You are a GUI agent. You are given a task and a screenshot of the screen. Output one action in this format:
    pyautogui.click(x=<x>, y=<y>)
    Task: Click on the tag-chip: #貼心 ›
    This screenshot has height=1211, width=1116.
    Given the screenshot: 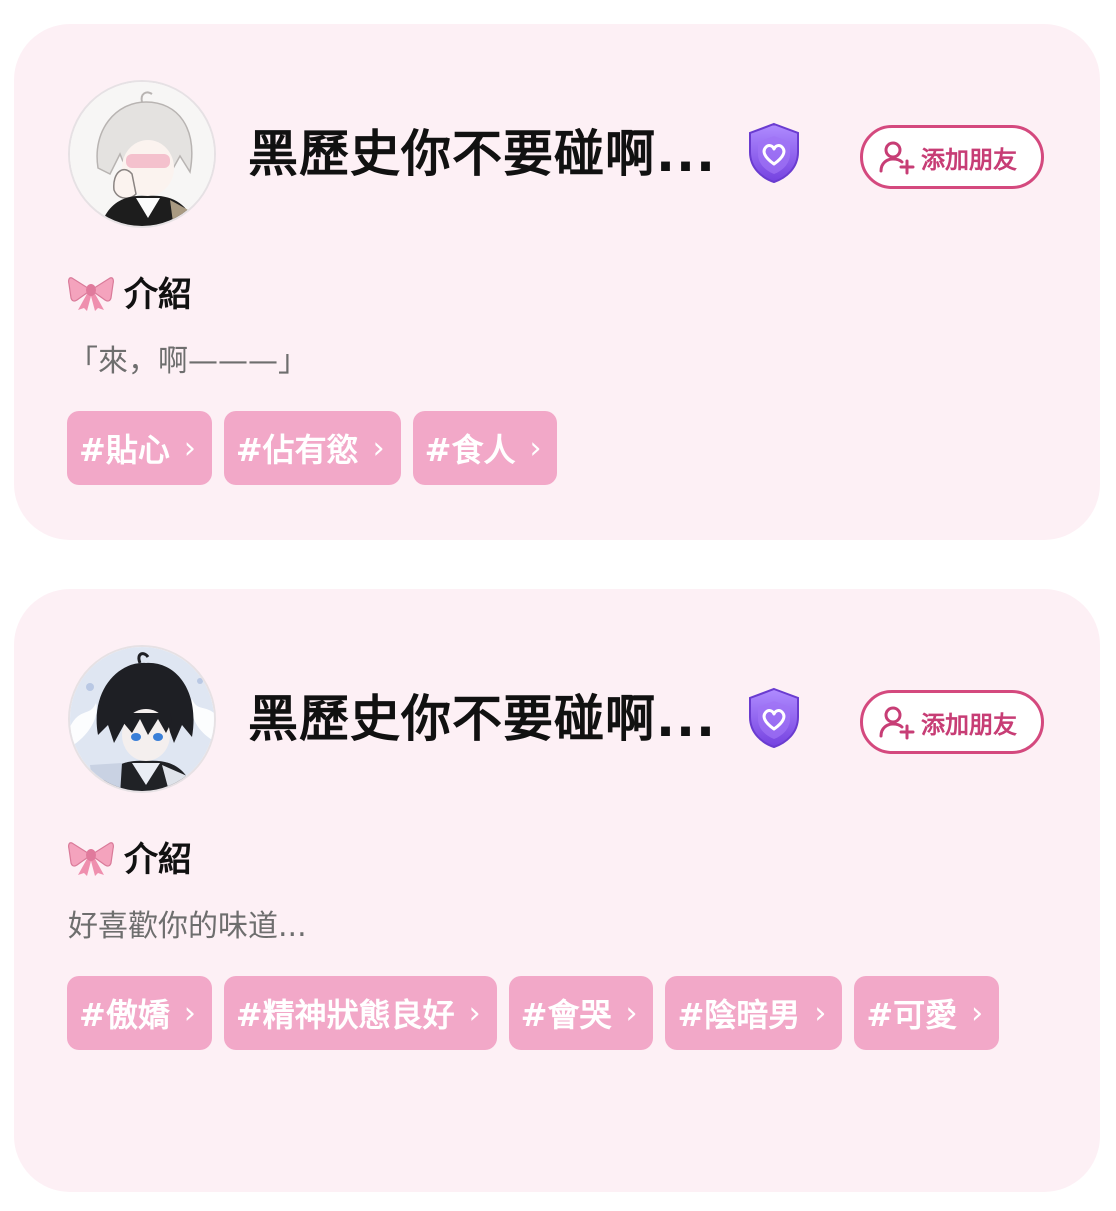 What is the action you would take?
    pyautogui.click(x=139, y=448)
    